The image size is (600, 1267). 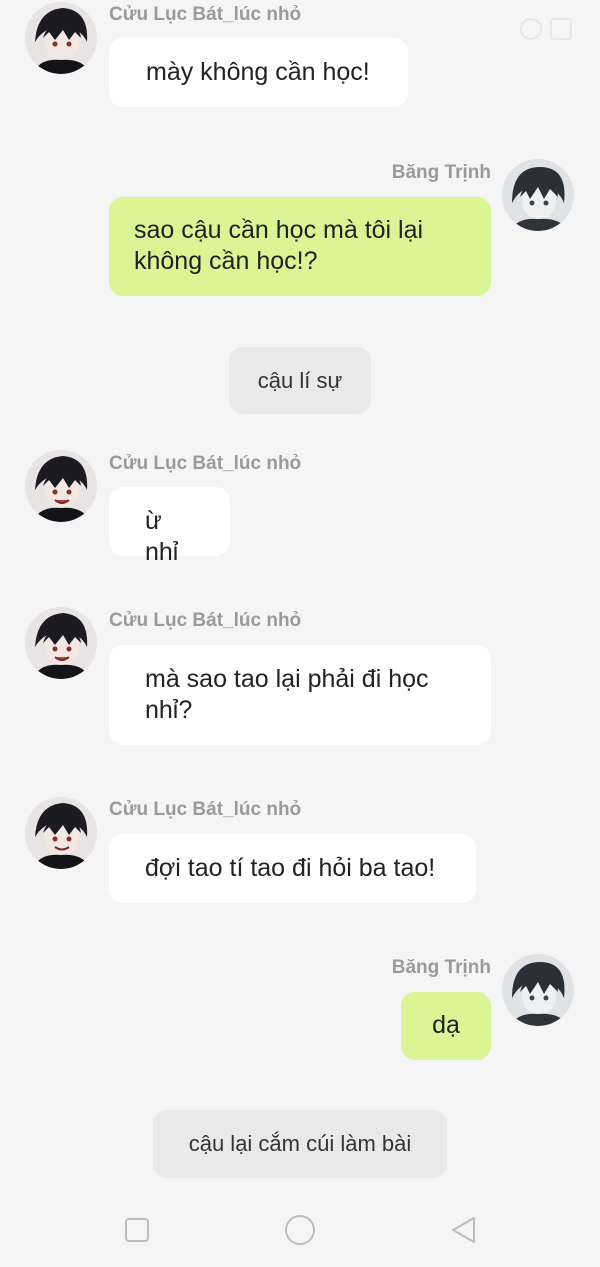 I want to click on message-bubble: mày không cần học!, so click(x=258, y=72).